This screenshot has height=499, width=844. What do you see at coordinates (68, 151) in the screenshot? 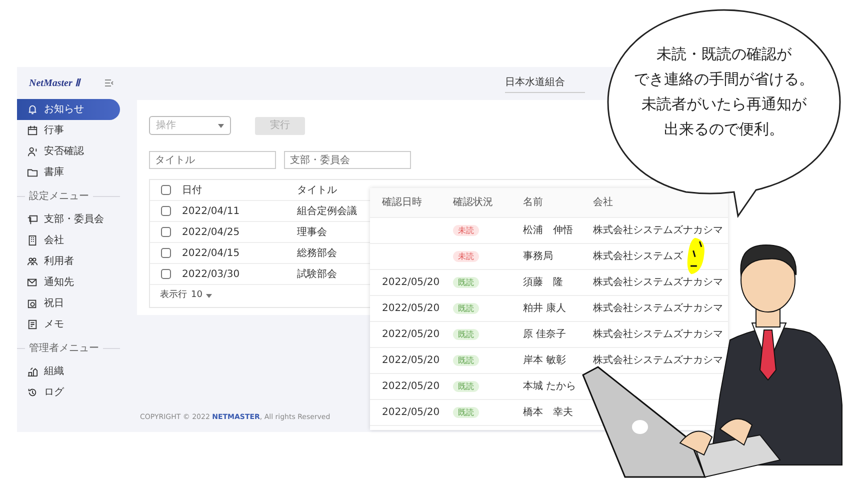
I see `sidebar-item: 安否確認` at bounding box center [68, 151].